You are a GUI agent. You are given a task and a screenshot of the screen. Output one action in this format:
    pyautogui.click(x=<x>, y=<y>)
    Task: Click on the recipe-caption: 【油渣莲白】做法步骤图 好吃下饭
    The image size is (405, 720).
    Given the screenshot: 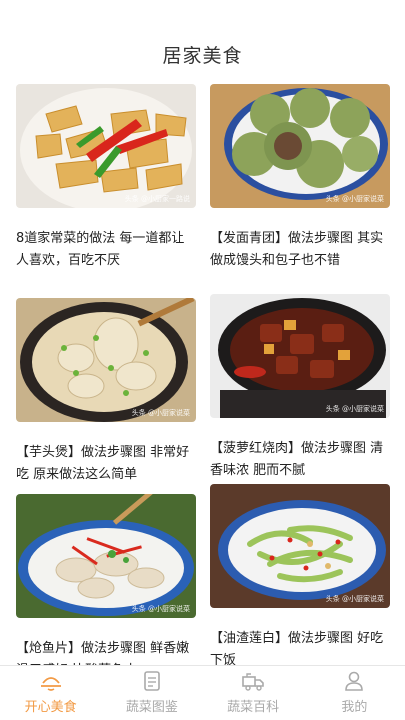 What is the action you would take?
    pyautogui.click(x=300, y=647)
    